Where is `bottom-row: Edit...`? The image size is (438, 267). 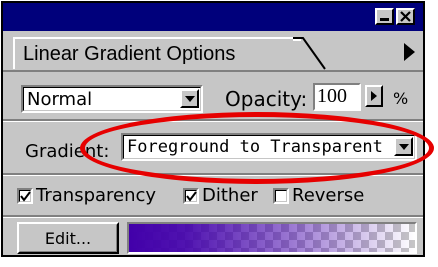 bottom-row: Edit... is located at coordinates (213, 238).